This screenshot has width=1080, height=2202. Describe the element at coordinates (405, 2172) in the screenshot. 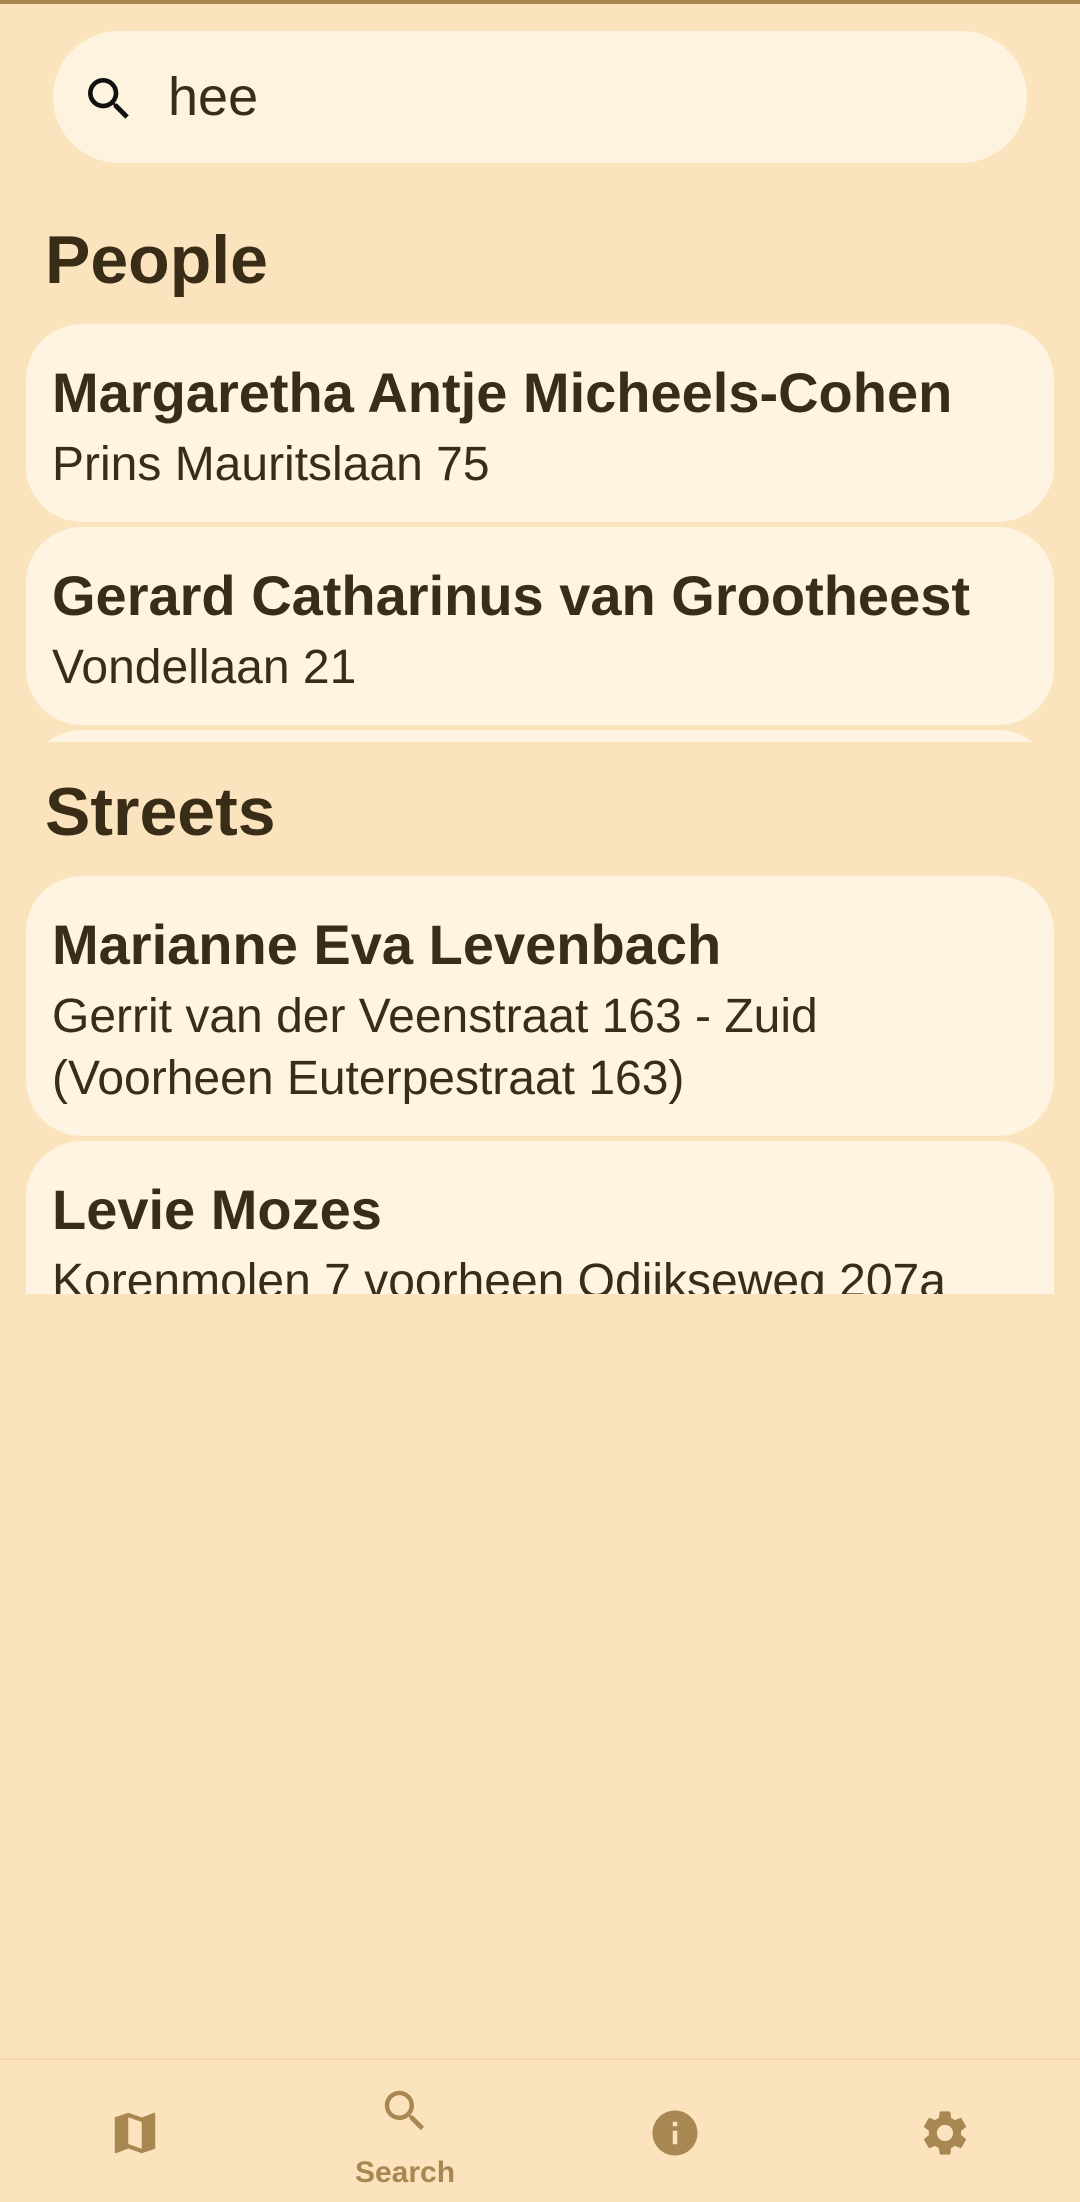

I see `nav-label-search: Search` at that location.